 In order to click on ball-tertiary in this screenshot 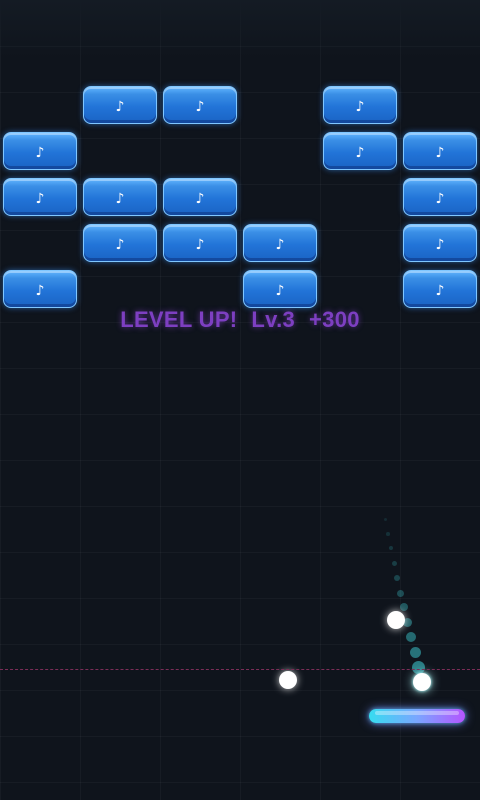, I will do `click(288, 680)`.